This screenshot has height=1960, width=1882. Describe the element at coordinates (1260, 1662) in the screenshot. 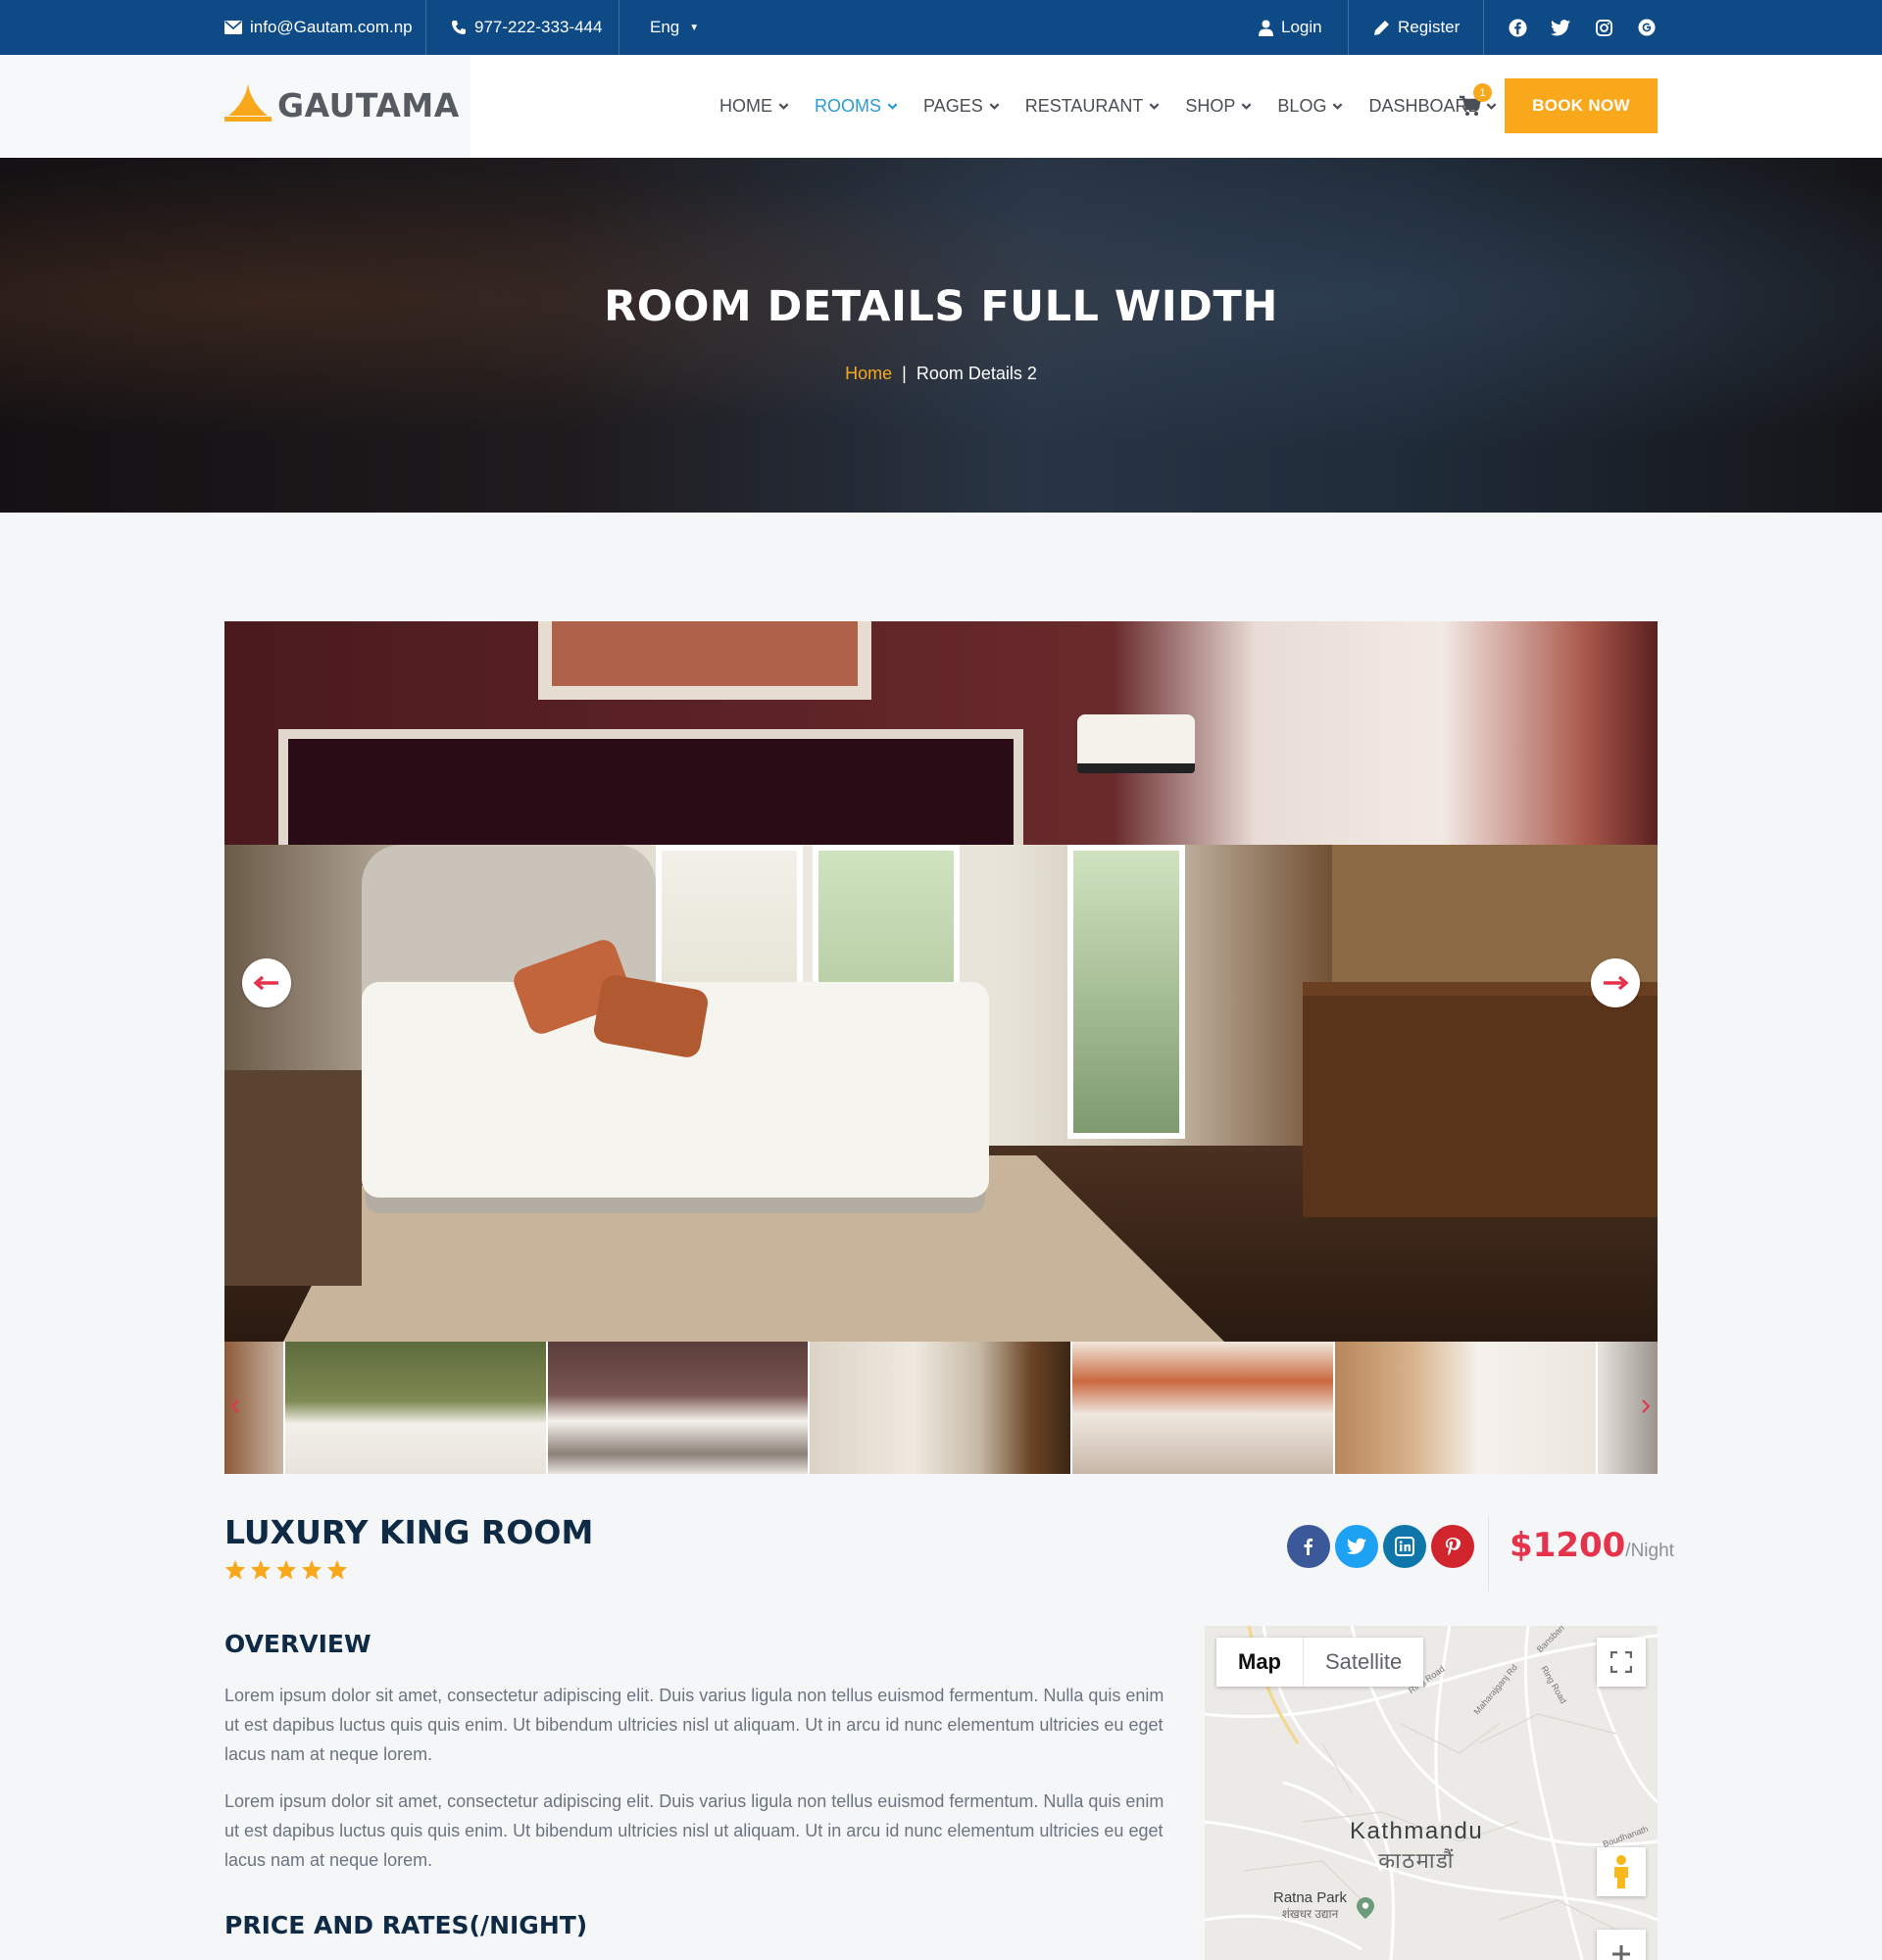

I see `map-tab-map: Map` at that location.